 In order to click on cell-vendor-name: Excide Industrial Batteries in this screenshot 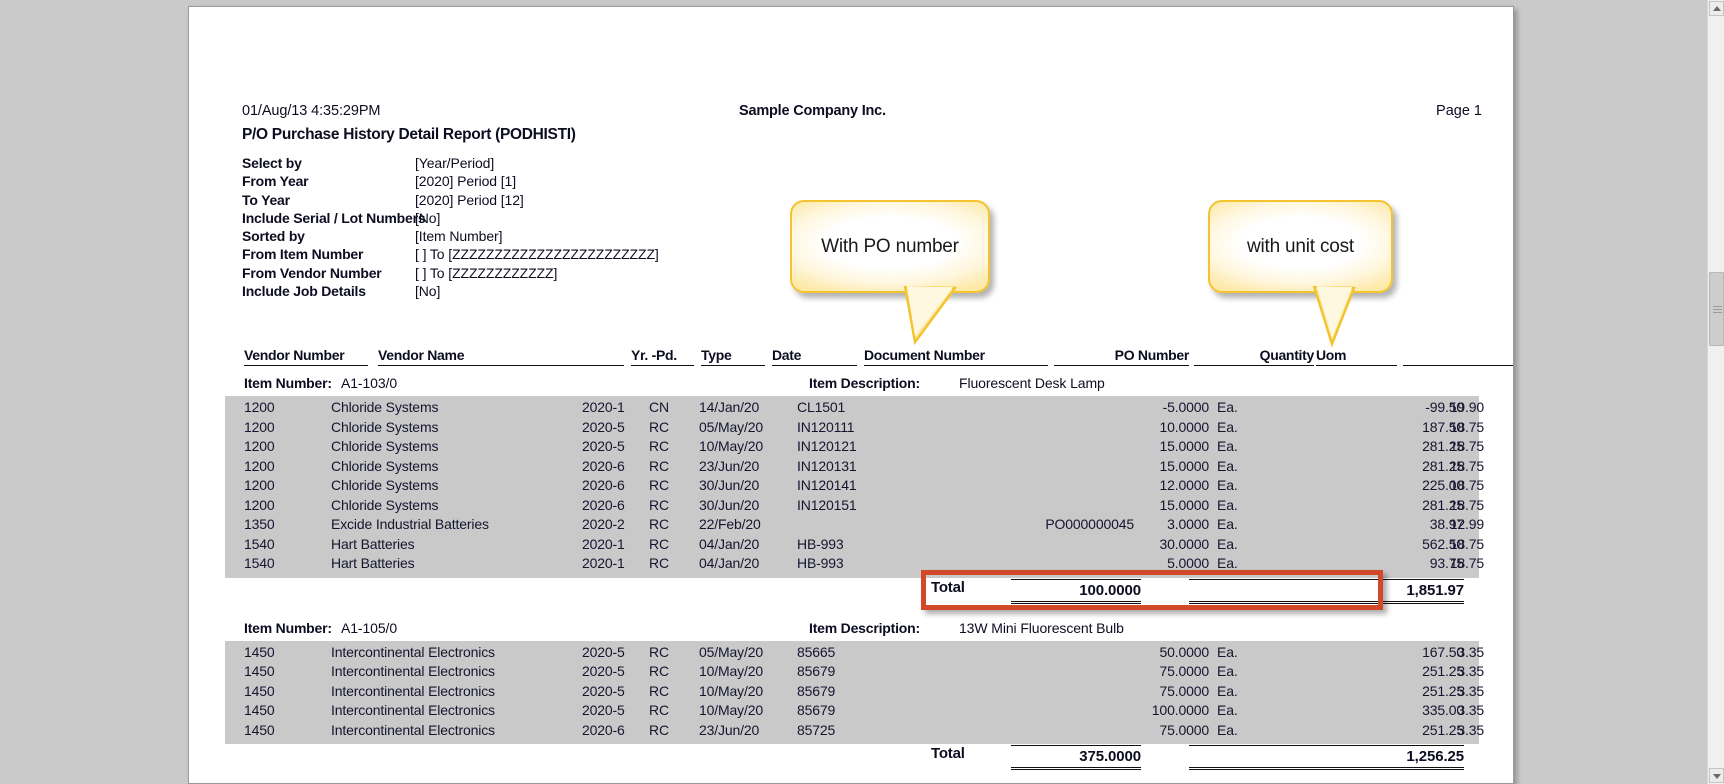, I will do `click(410, 524)`.